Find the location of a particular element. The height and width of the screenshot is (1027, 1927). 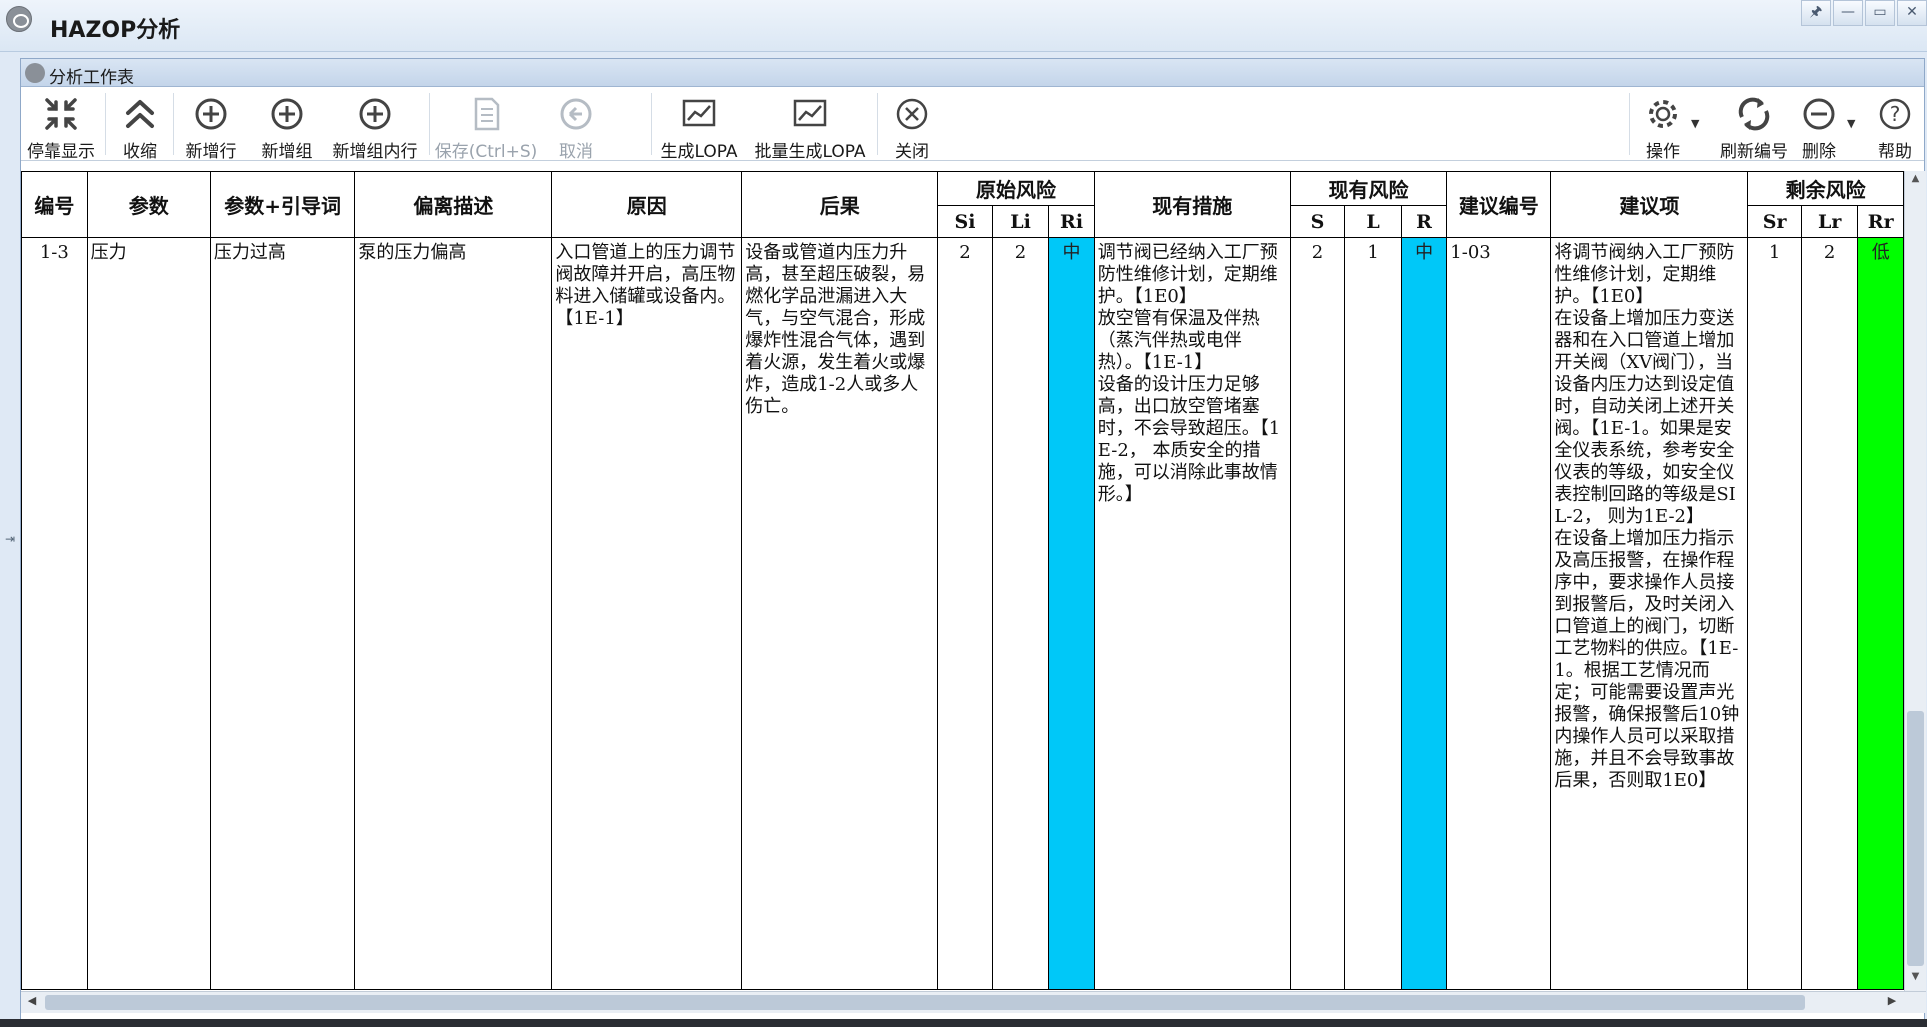

cell-li: 2 is located at coordinates (1020, 613).